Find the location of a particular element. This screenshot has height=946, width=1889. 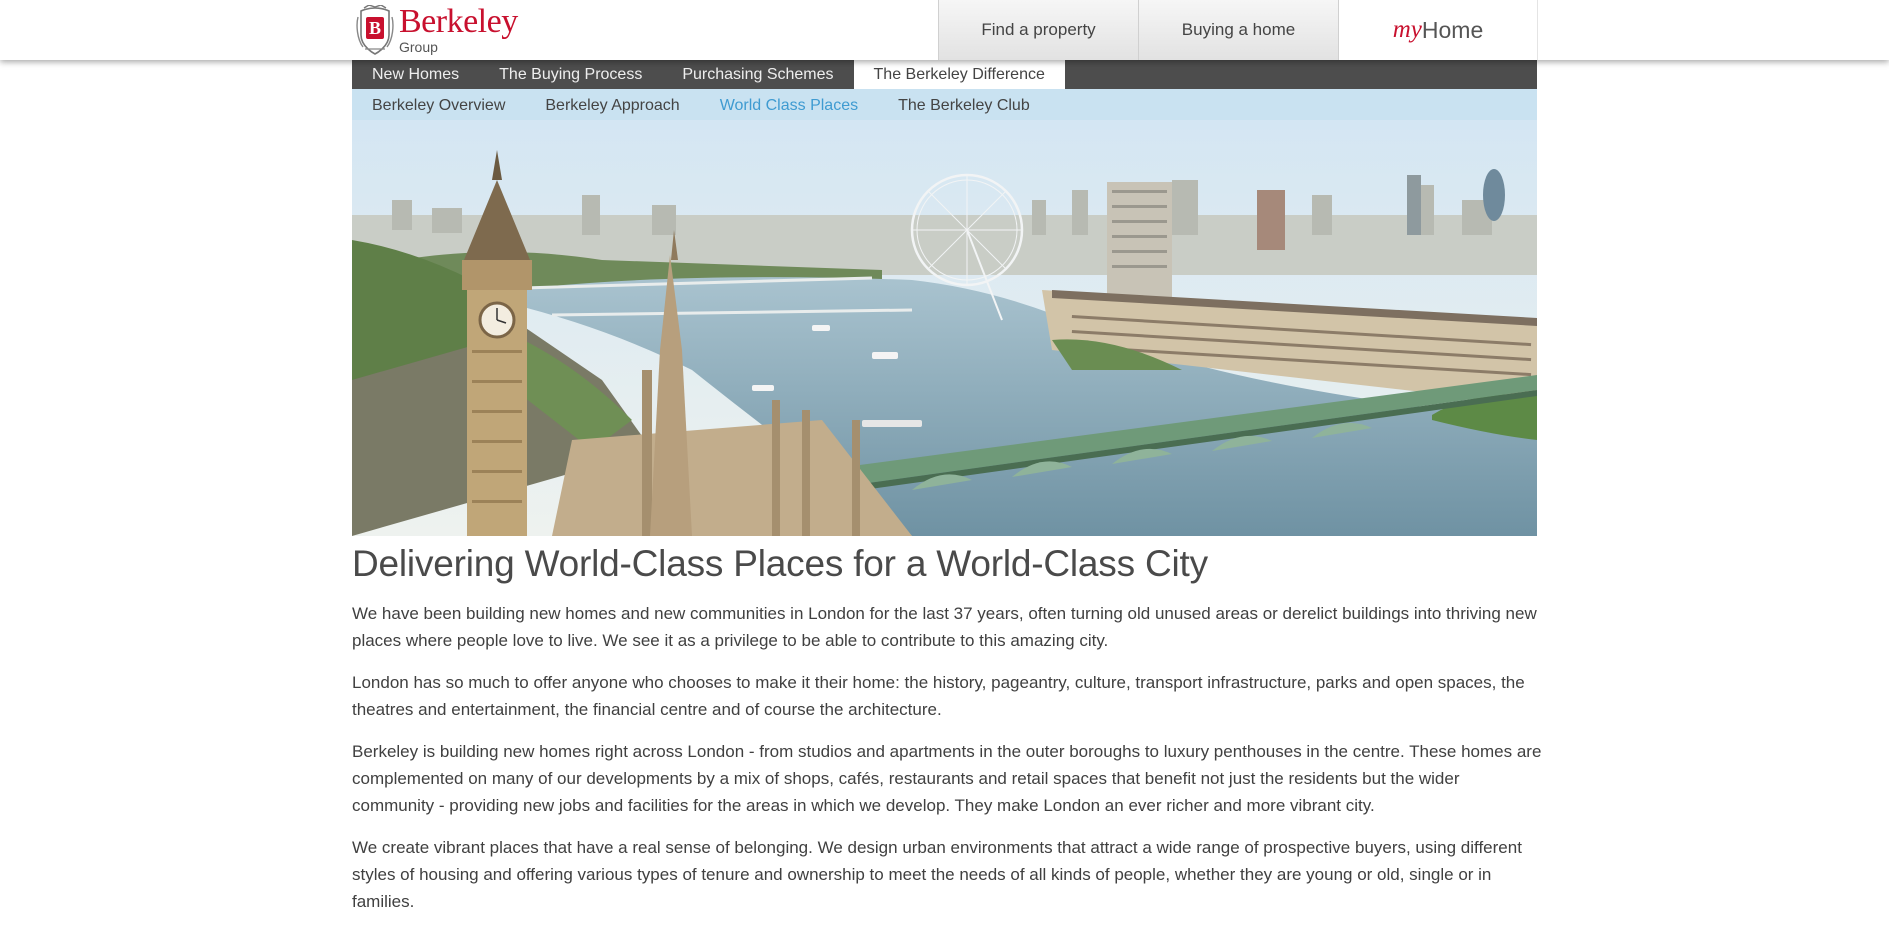

myhome-link: my Home is located at coordinates (1438, 30).